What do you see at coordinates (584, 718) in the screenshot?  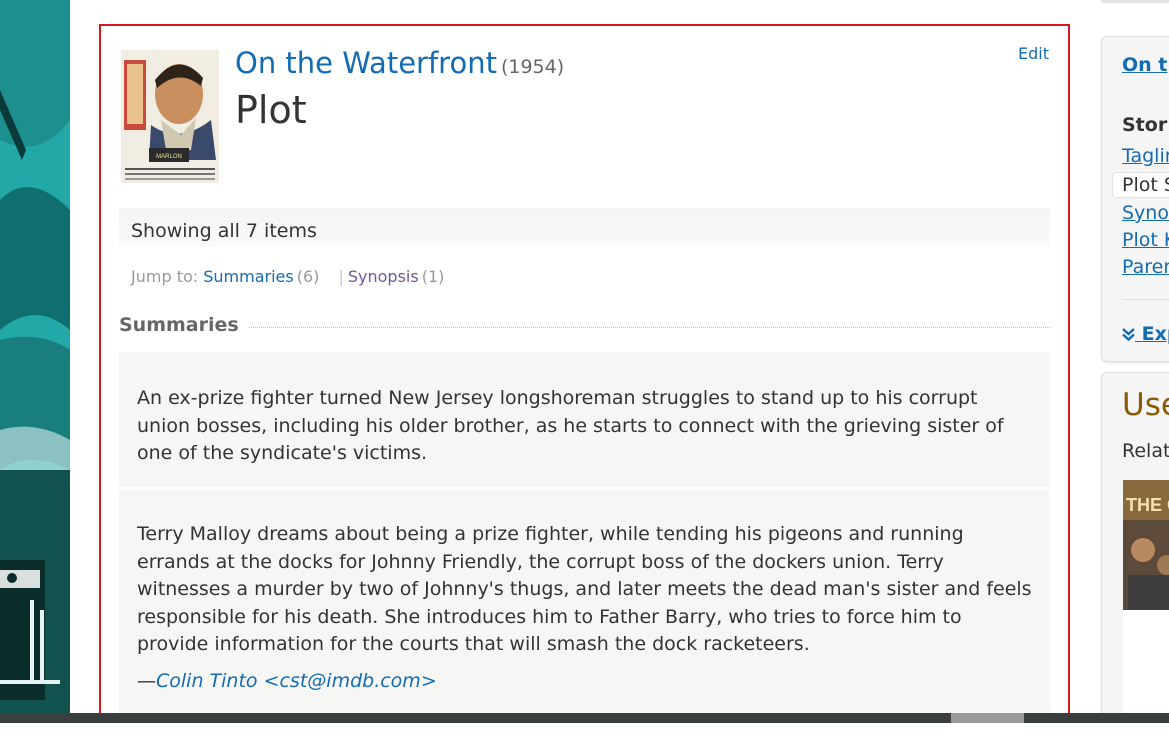 I see `horizontal-scrollbar` at bounding box center [584, 718].